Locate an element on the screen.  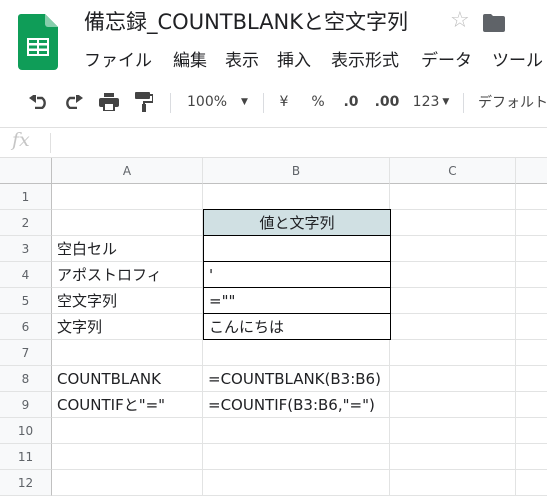
cell-a1 is located at coordinates (127, 197).